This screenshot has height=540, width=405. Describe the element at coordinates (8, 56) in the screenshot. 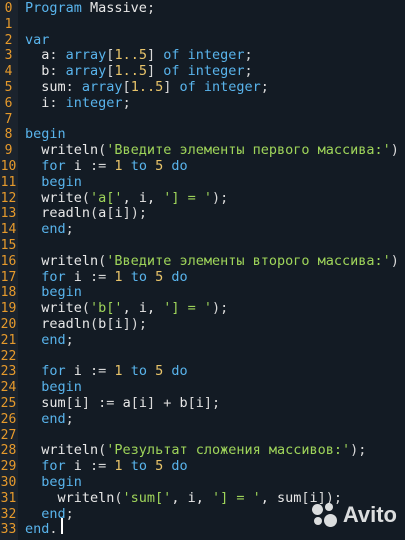

I see `line-number: 3` at that location.